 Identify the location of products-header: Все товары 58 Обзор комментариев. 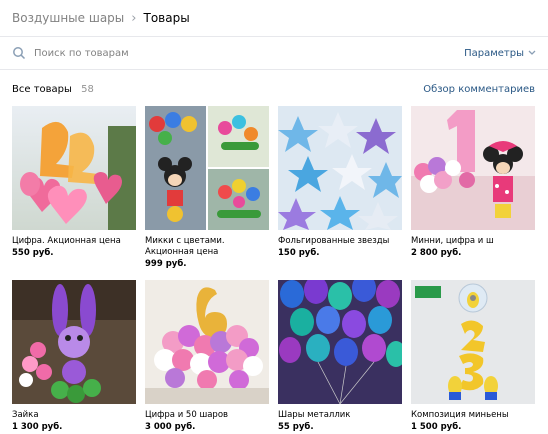
(274, 89).